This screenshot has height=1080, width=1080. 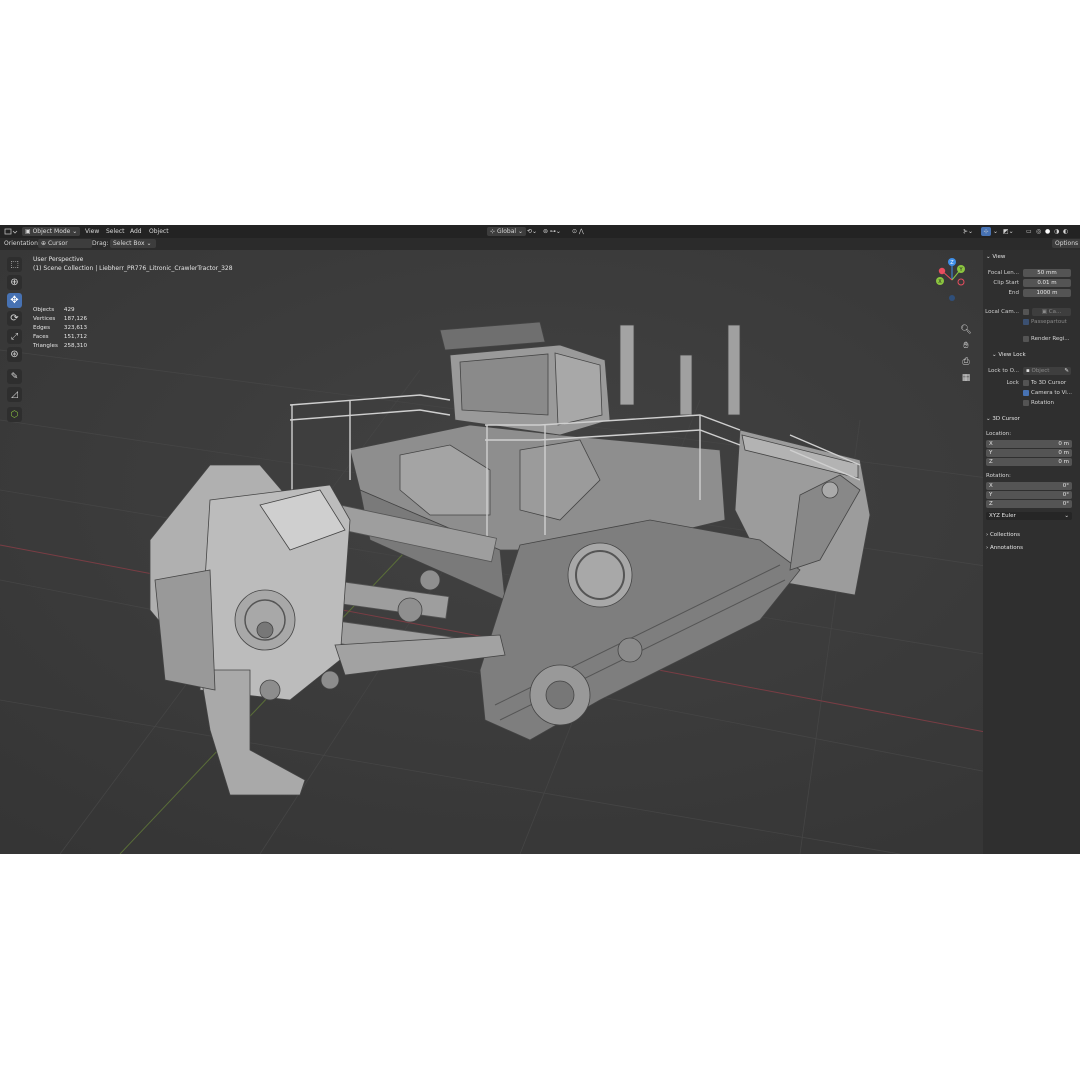 I want to click on pan-button: ✋︎, so click(x=966, y=345).